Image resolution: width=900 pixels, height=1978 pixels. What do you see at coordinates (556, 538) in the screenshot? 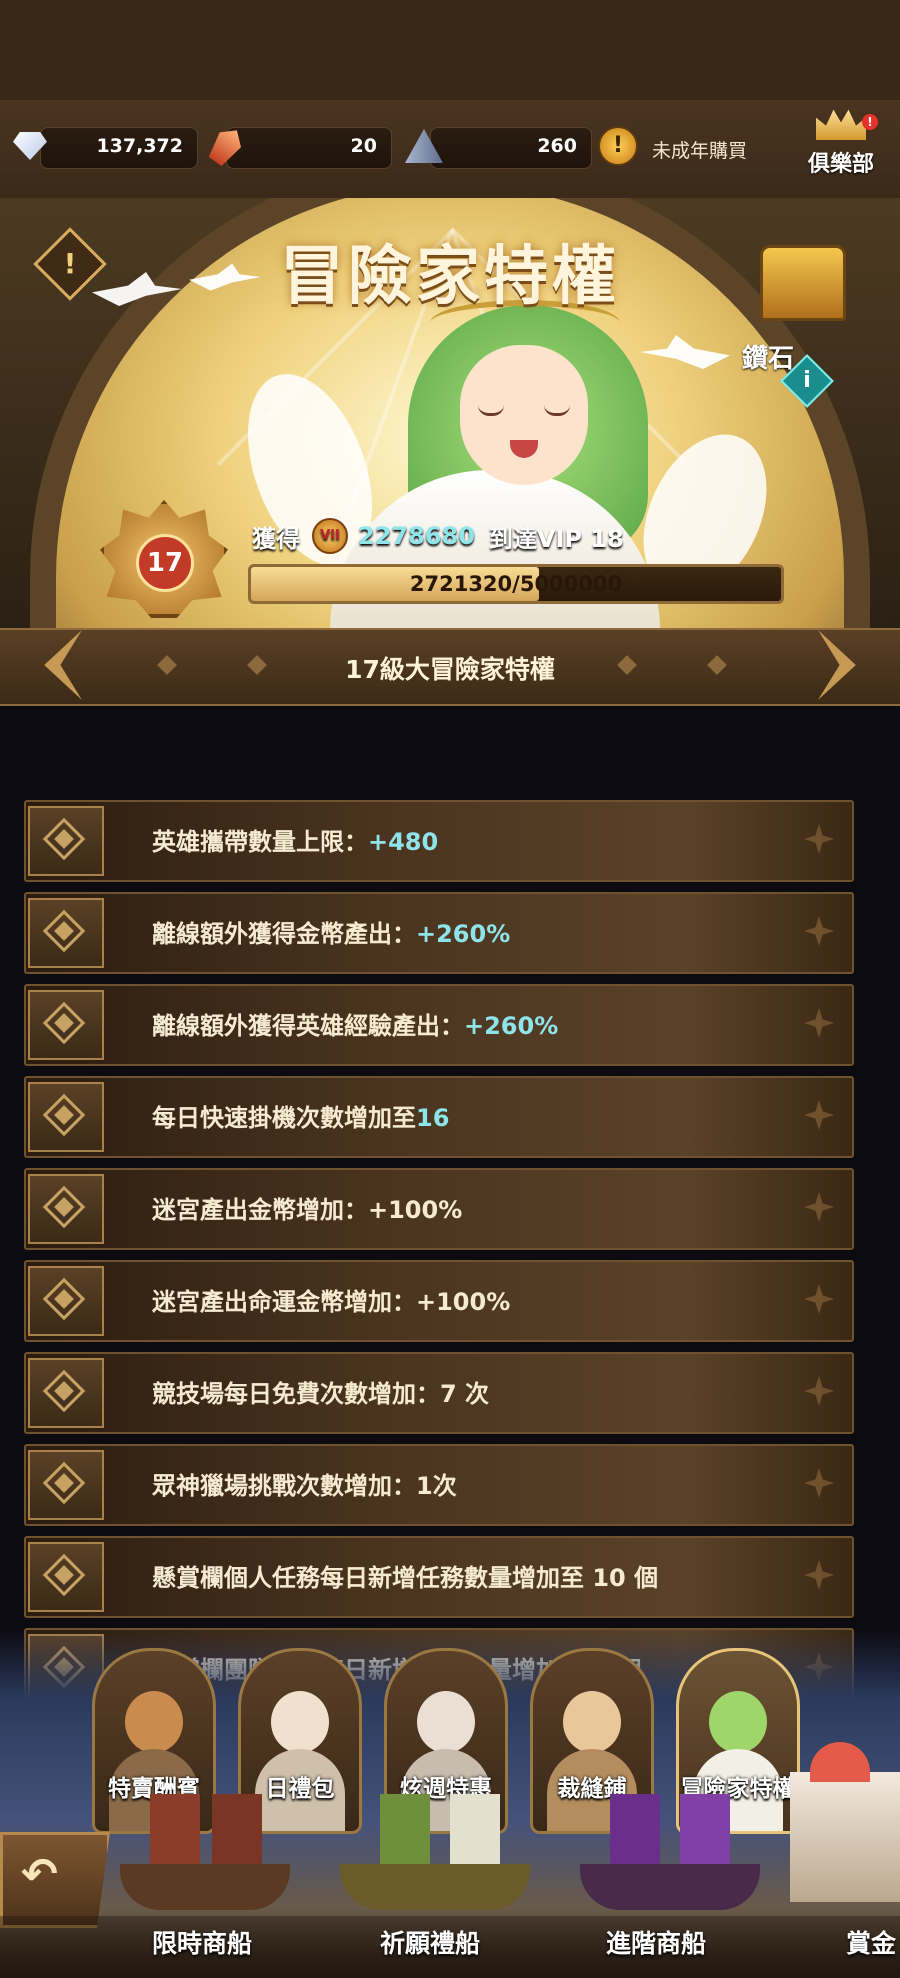
I see `gain-target: 到達VIP 18` at bounding box center [556, 538].